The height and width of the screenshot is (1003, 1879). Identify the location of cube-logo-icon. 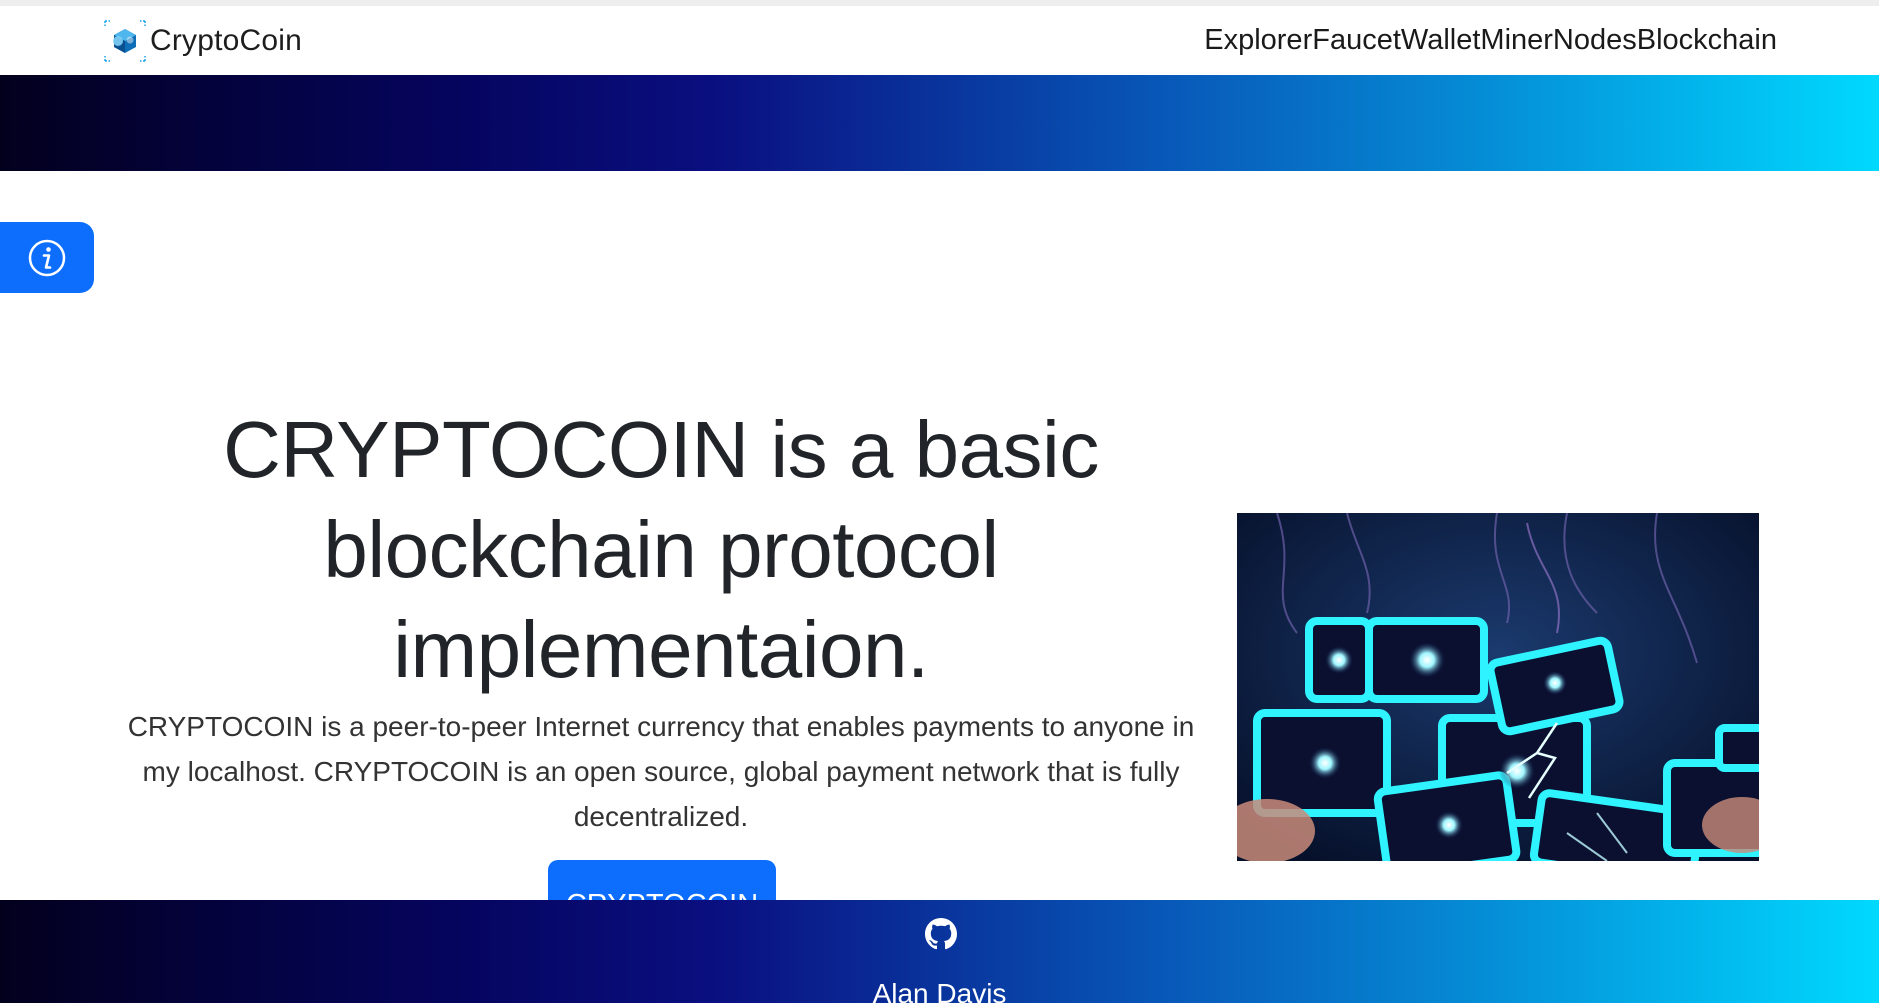
(125, 41).